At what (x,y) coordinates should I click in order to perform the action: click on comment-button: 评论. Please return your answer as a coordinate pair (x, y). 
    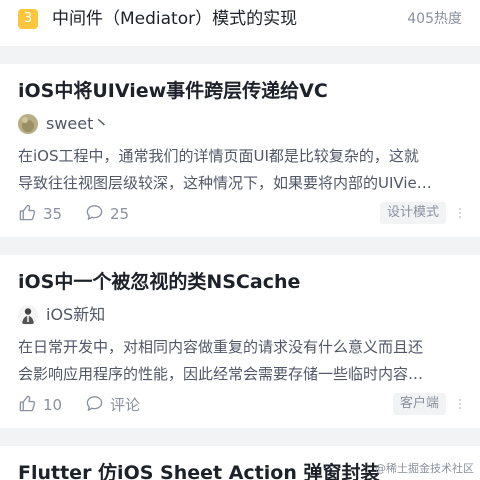
    Looking at the image, I should click on (112, 405).